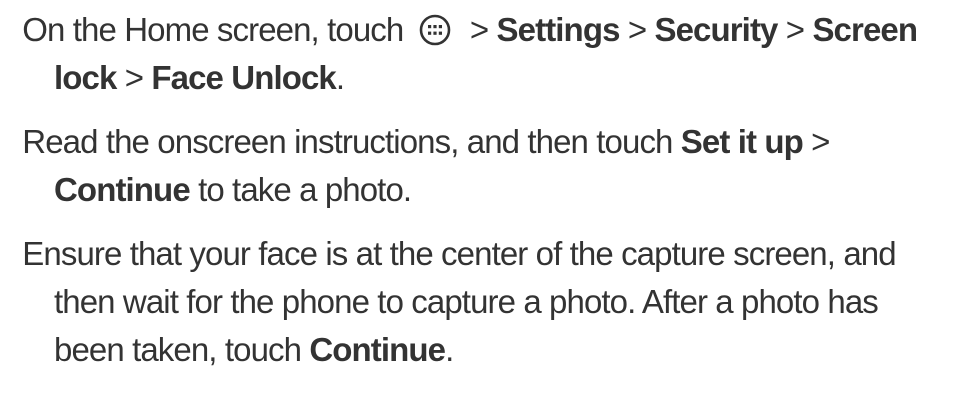  Describe the element at coordinates (435, 30) in the screenshot. I see `all-apps-icon` at that location.